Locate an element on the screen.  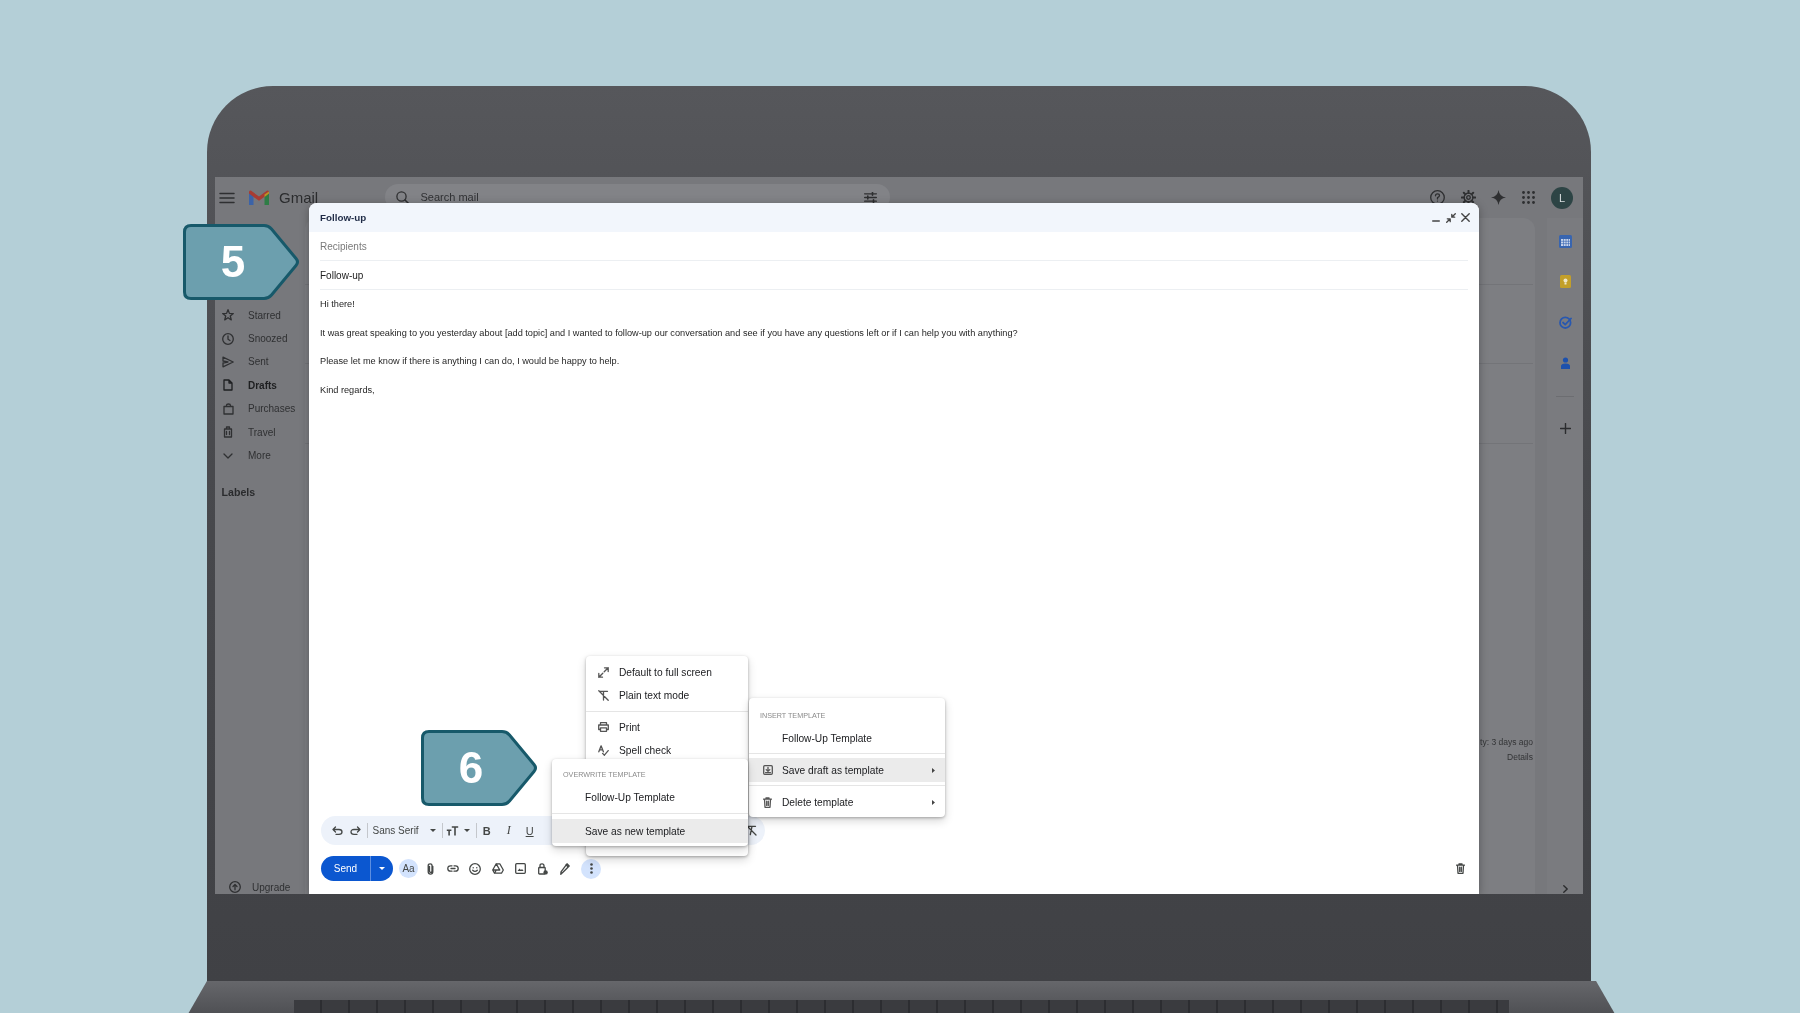
more-vertical-icon is located at coordinates (591, 868).